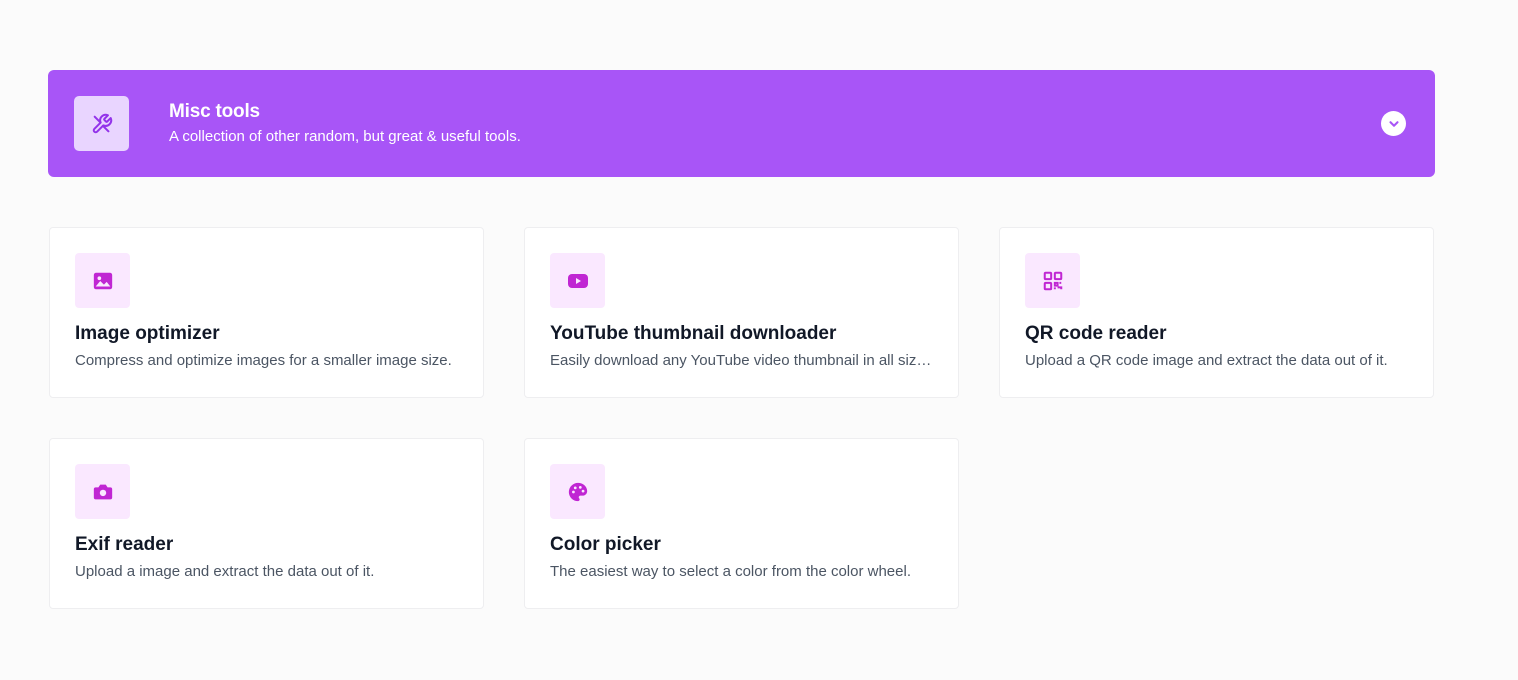 The height and width of the screenshot is (680, 1518). I want to click on youtube-icon, so click(577, 280).